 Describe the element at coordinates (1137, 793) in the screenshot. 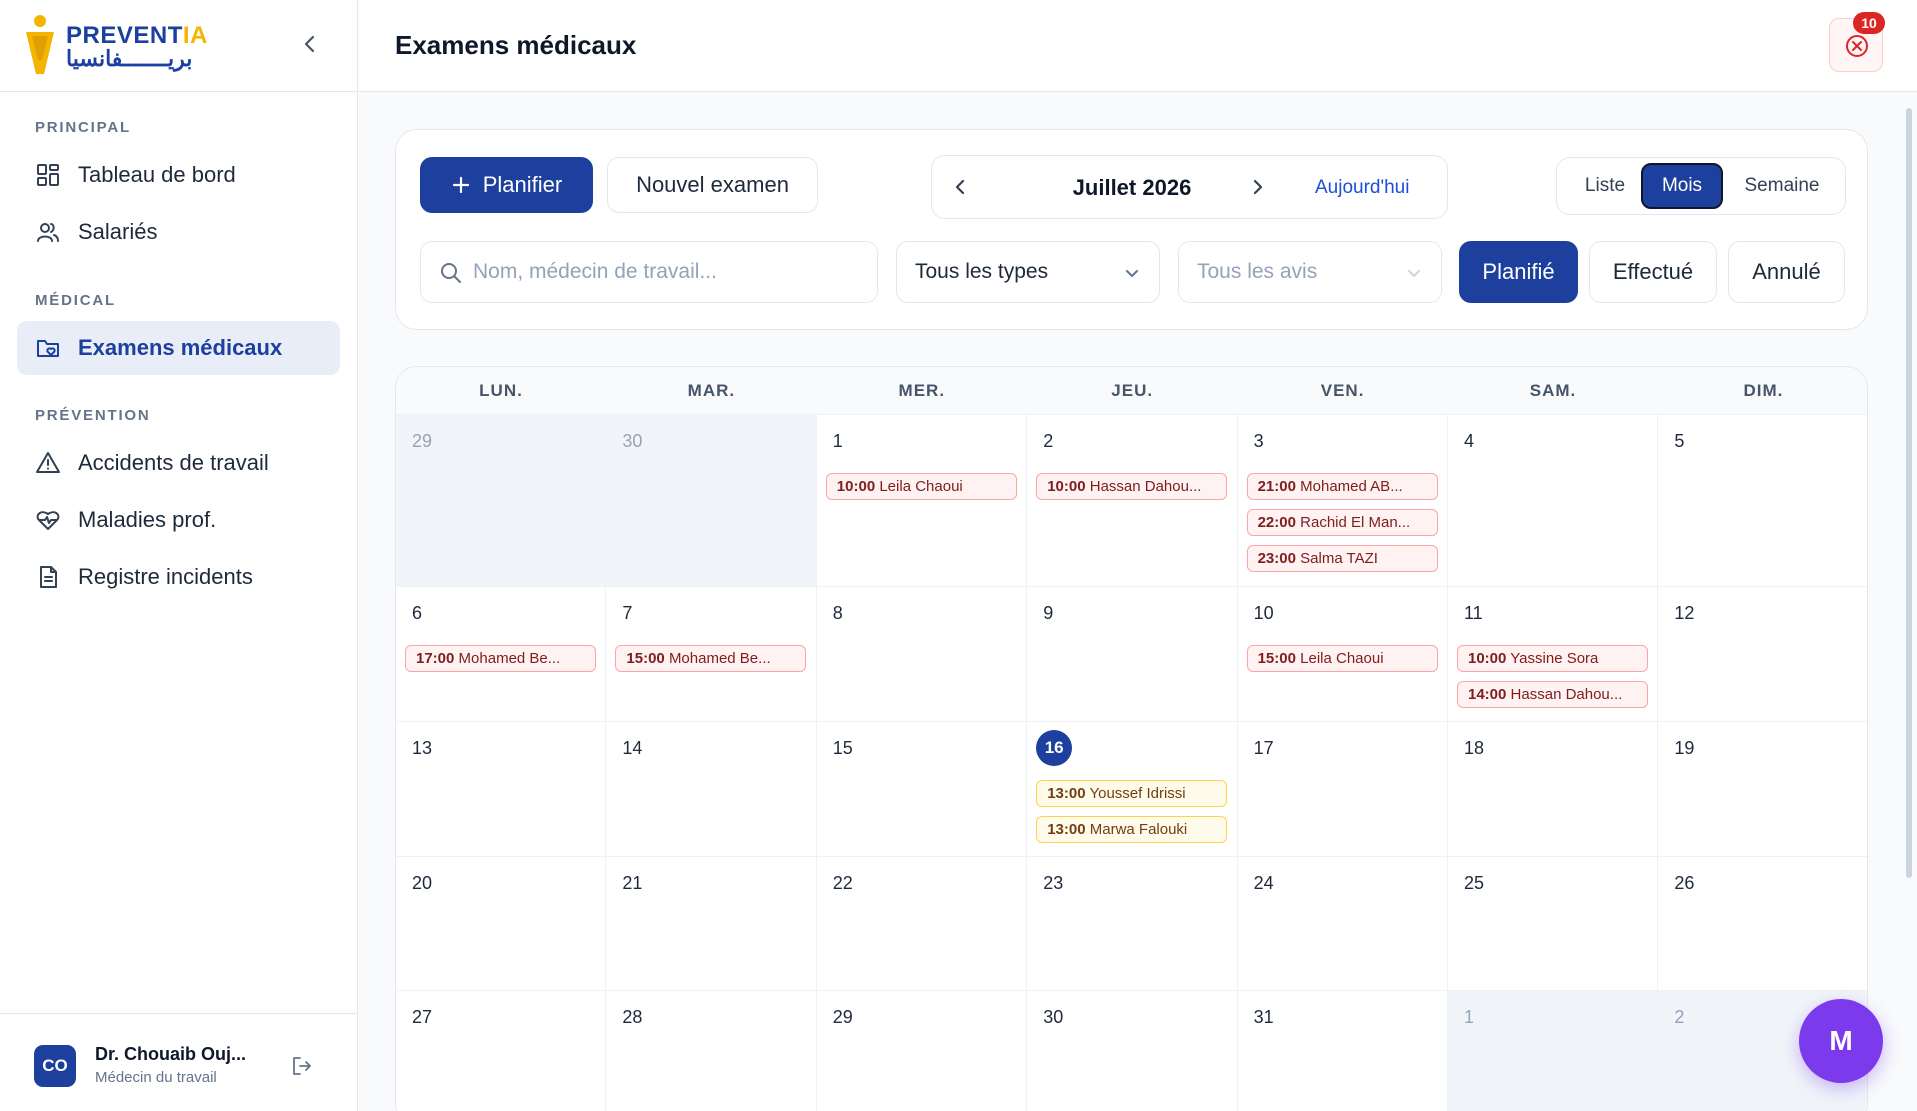

I see `event-patient-name: Youssef Idrissi` at that location.